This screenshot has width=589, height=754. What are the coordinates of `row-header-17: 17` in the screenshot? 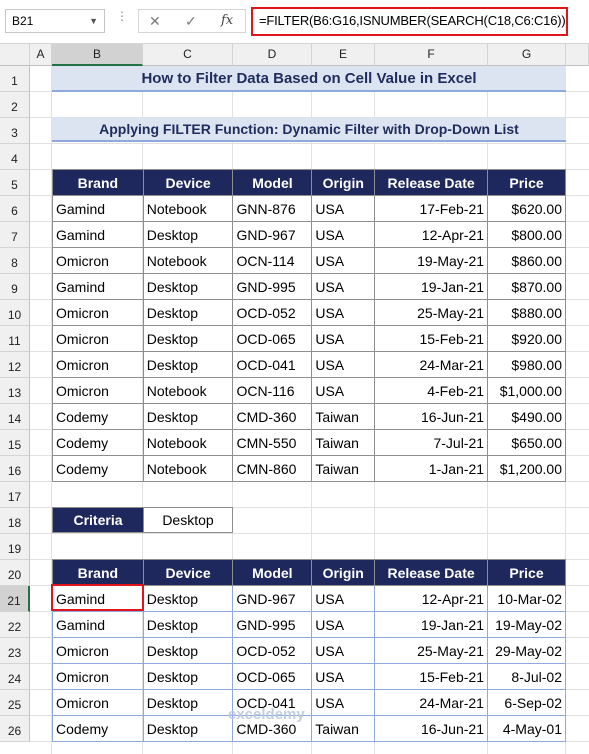 It's located at (15, 495).